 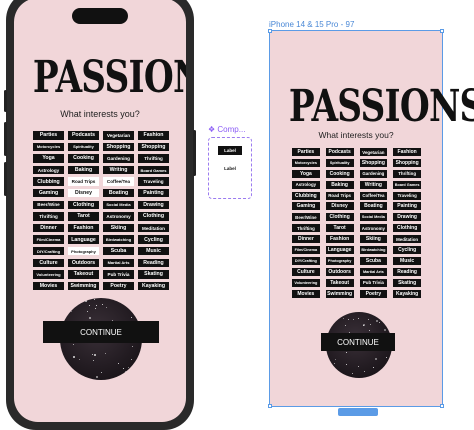 I want to click on interest-chip: Board Games, so click(x=153, y=170).